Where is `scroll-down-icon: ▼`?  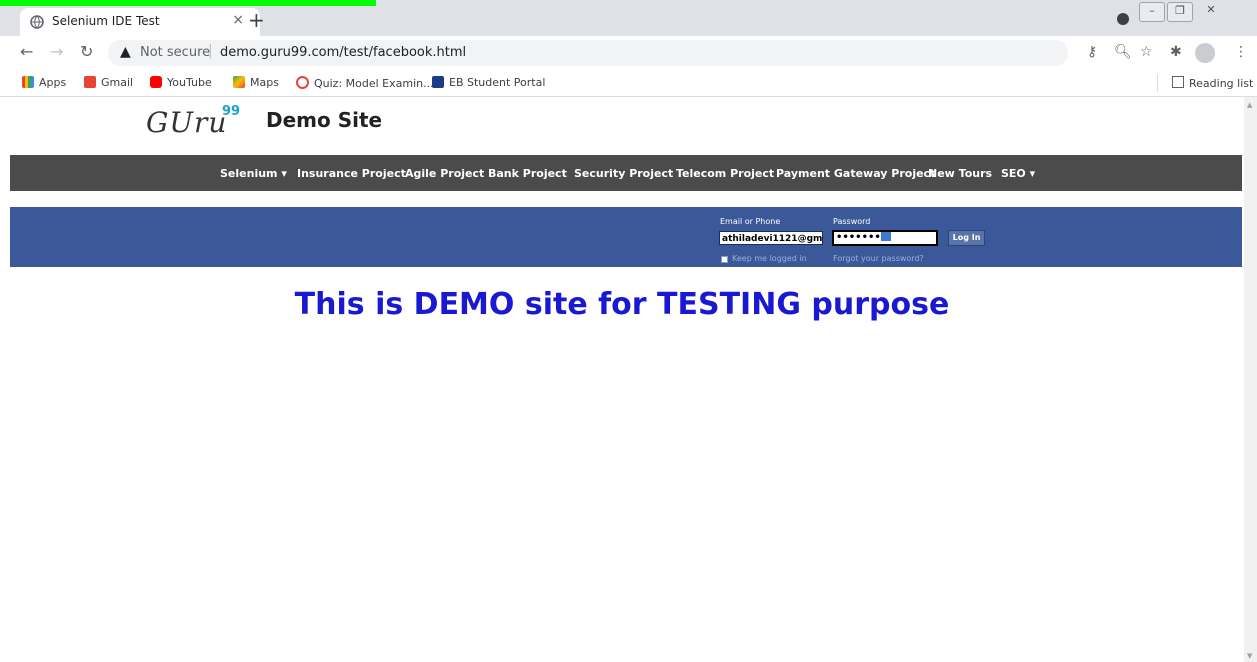
scroll-down-icon: ▼ is located at coordinates (1249, 656).